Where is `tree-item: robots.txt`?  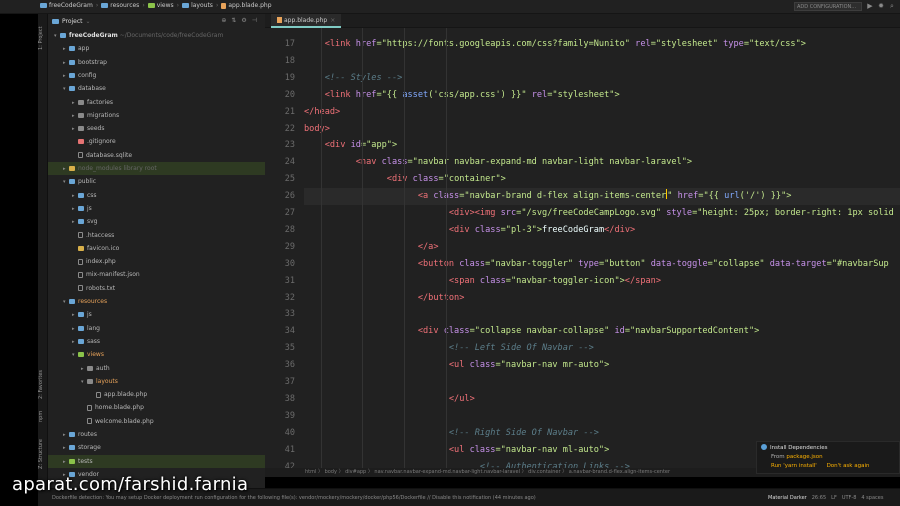
tree-item: robots.txt is located at coordinates (156, 288).